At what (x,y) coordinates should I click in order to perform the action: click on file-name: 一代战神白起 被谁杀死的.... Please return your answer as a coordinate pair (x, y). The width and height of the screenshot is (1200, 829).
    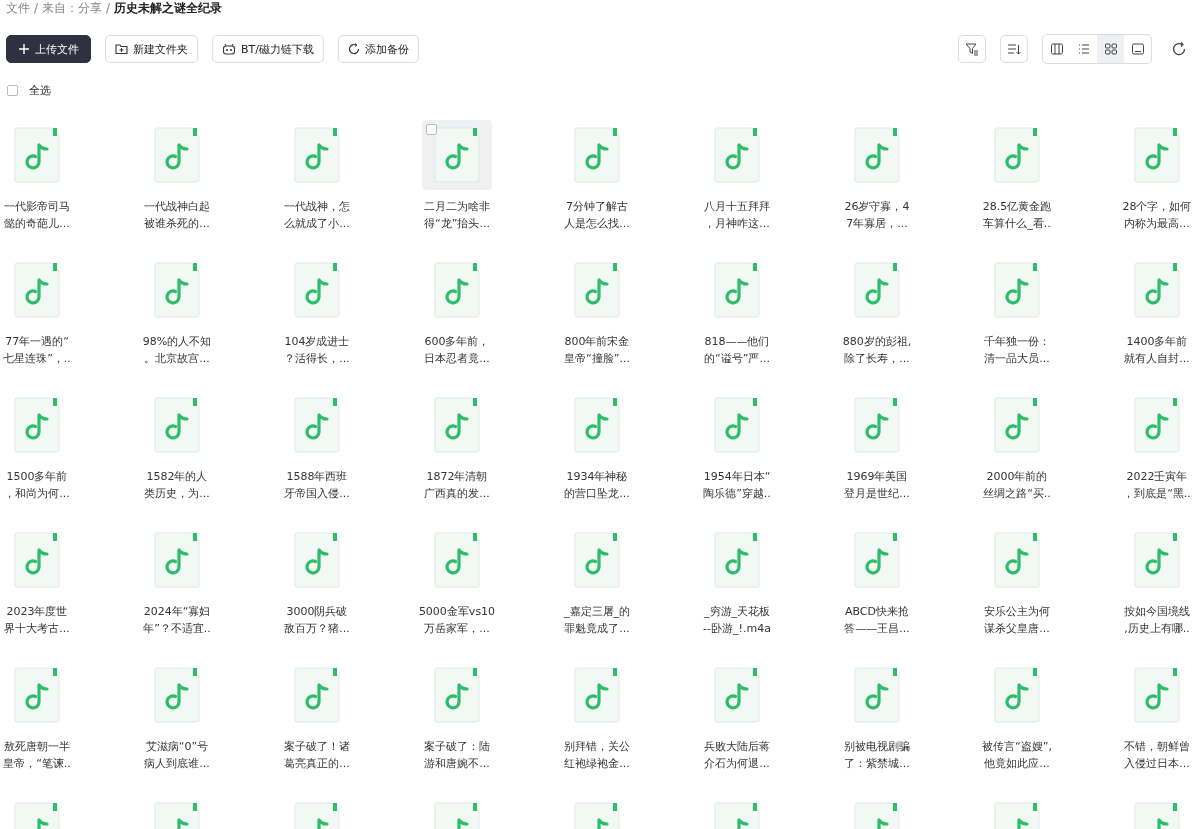
    Looking at the image, I should click on (177, 215).